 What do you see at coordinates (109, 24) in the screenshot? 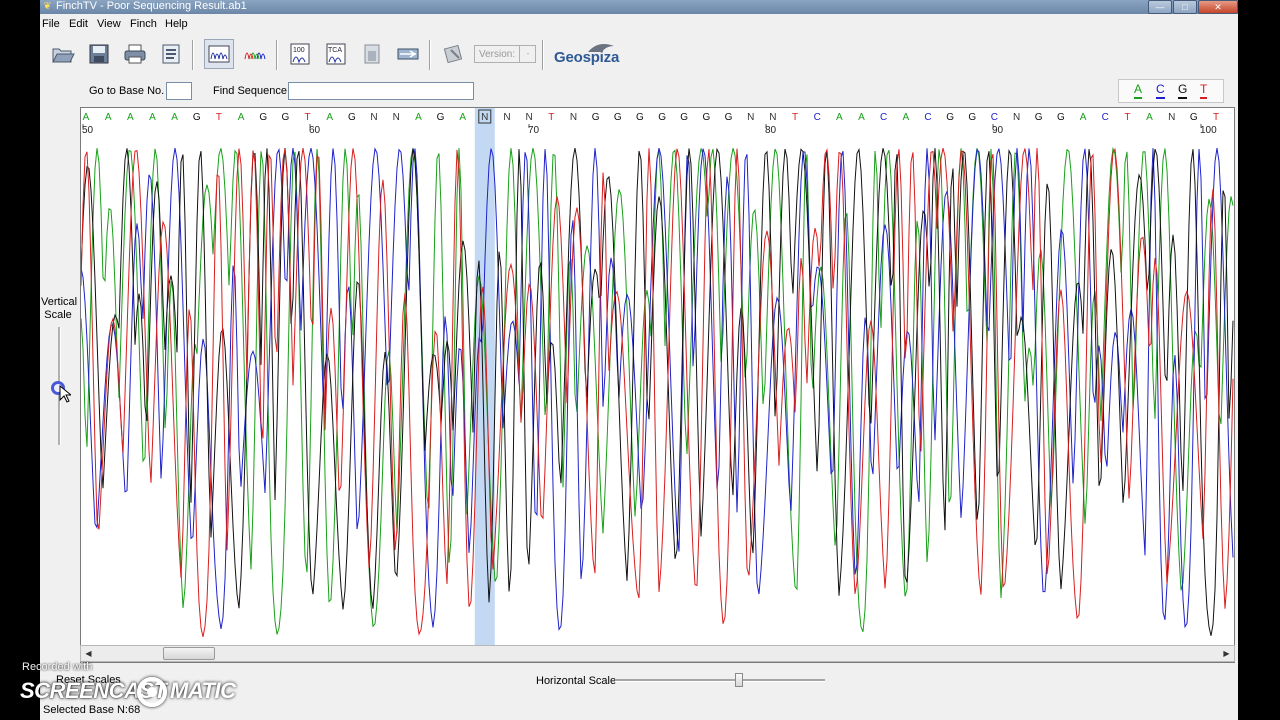
I see `menu-view: View` at bounding box center [109, 24].